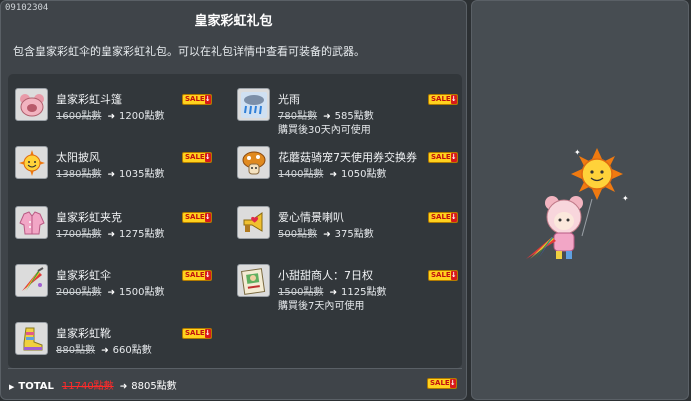 This screenshot has width=691, height=401. Describe the element at coordinates (31, 280) in the screenshot. I see `rainbow-umbrella-icon` at that location.